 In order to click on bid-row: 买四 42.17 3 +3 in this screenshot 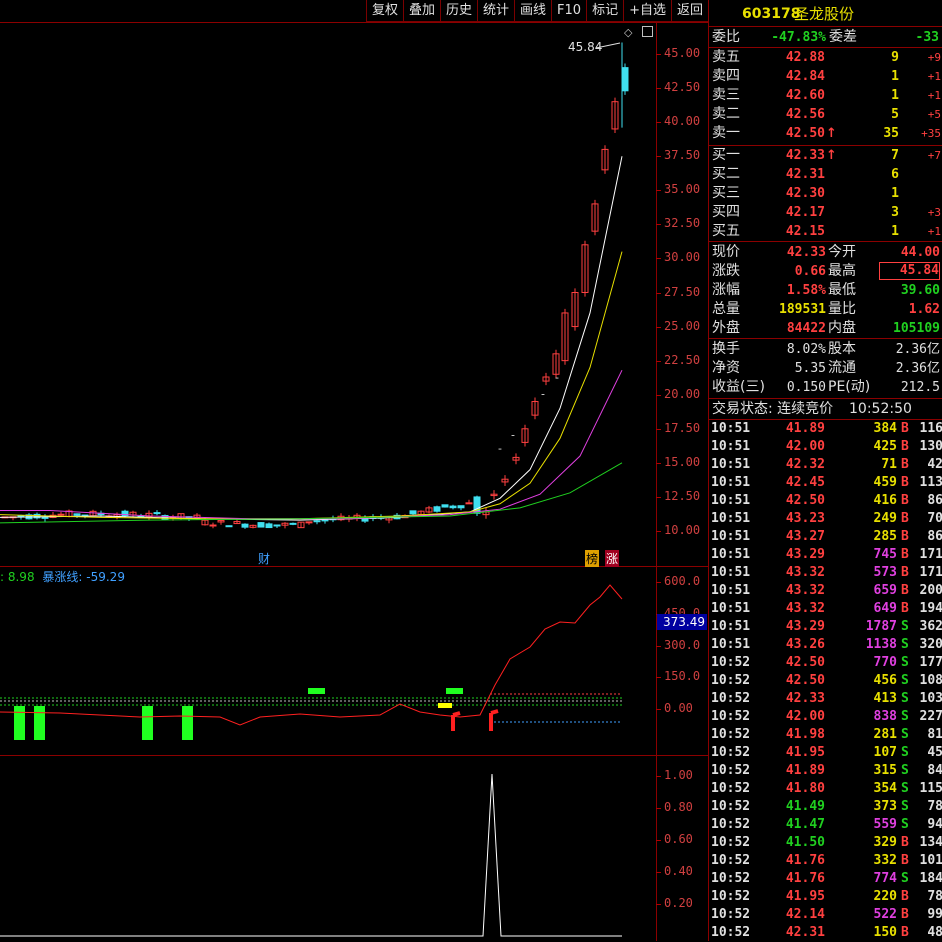, I will do `click(825, 212)`.